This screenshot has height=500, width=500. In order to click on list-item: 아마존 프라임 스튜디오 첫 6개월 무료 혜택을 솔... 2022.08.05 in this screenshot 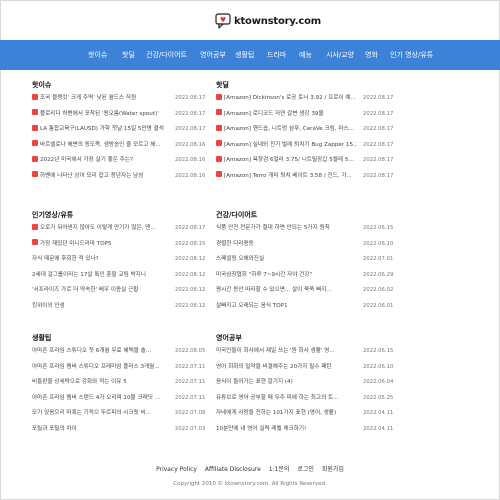, I will do `click(118, 351)`.